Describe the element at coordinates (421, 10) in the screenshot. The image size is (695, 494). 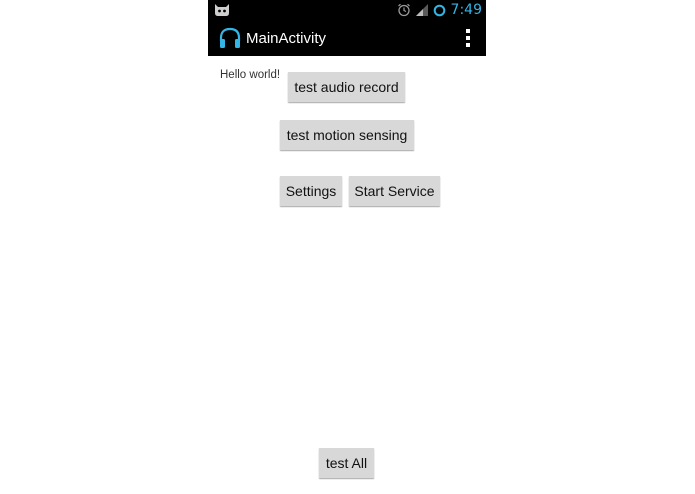
I see `signal-icon` at that location.